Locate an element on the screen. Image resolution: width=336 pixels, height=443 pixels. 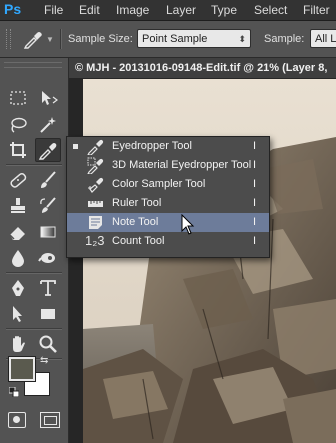
flyout-label: Count Tool is located at coordinates (138, 241).